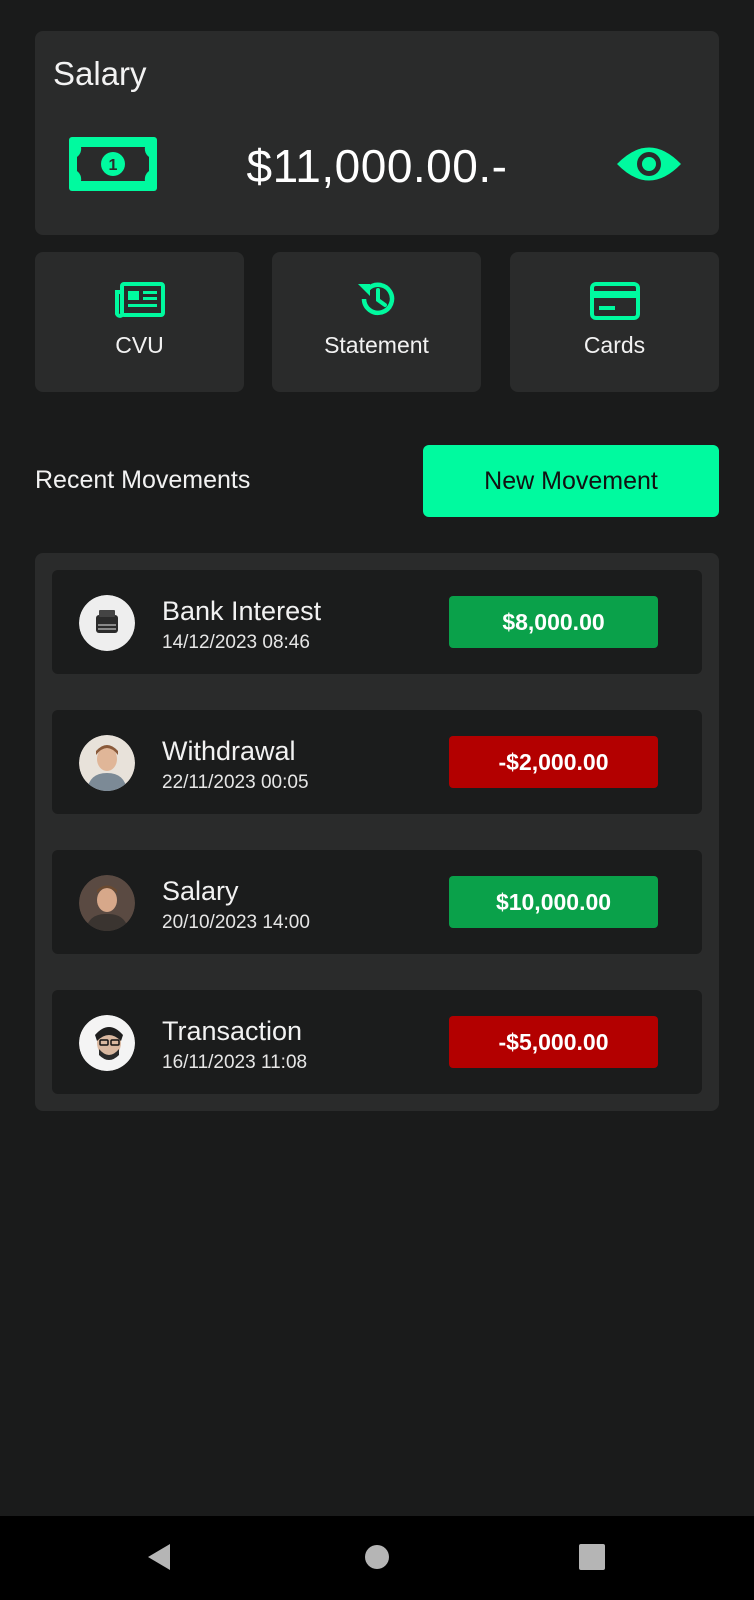 The image size is (754, 1600). I want to click on movement-date: 16/11/2023 11:08, so click(235, 1062).